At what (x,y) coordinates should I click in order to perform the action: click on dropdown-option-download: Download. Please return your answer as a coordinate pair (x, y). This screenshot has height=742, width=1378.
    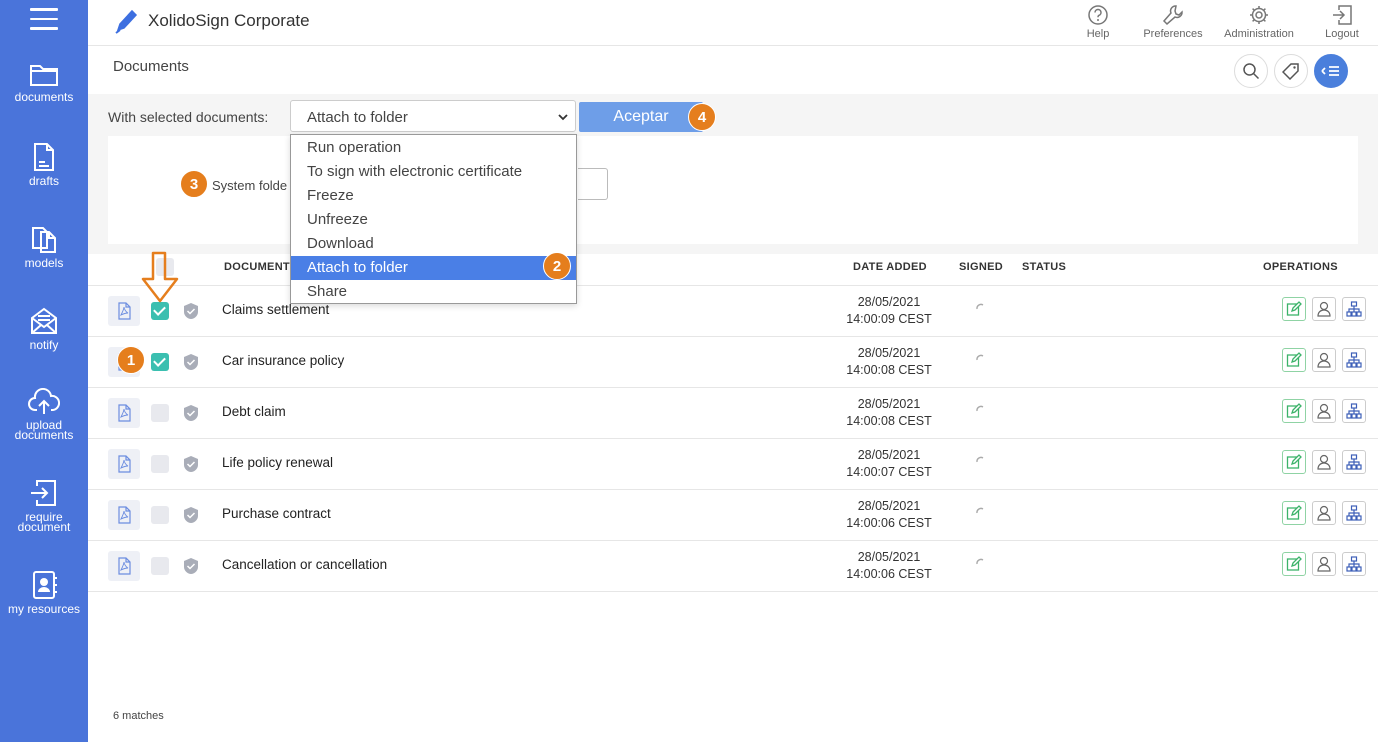
    Looking at the image, I should click on (433, 244).